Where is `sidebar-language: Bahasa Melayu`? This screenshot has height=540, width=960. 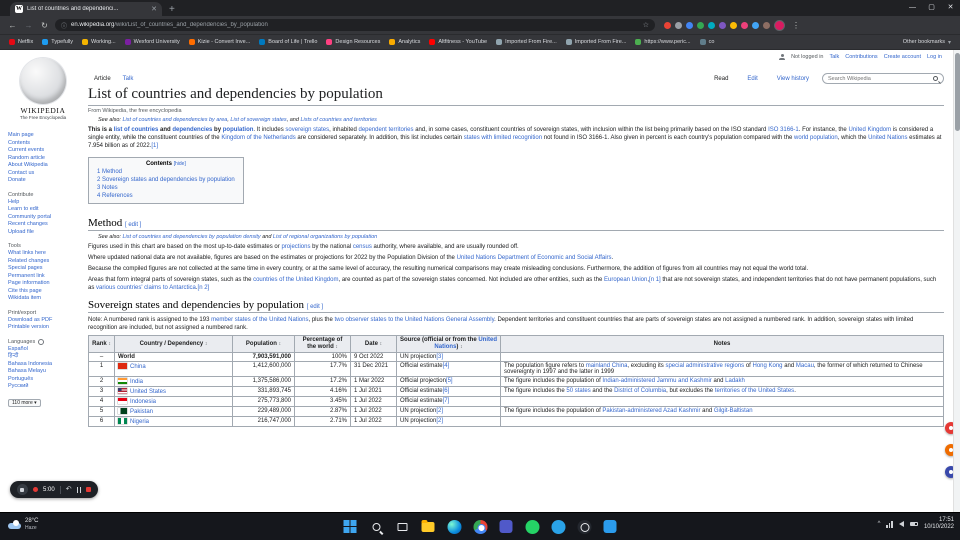 sidebar-language: Bahasa Melayu is located at coordinates (46, 372).